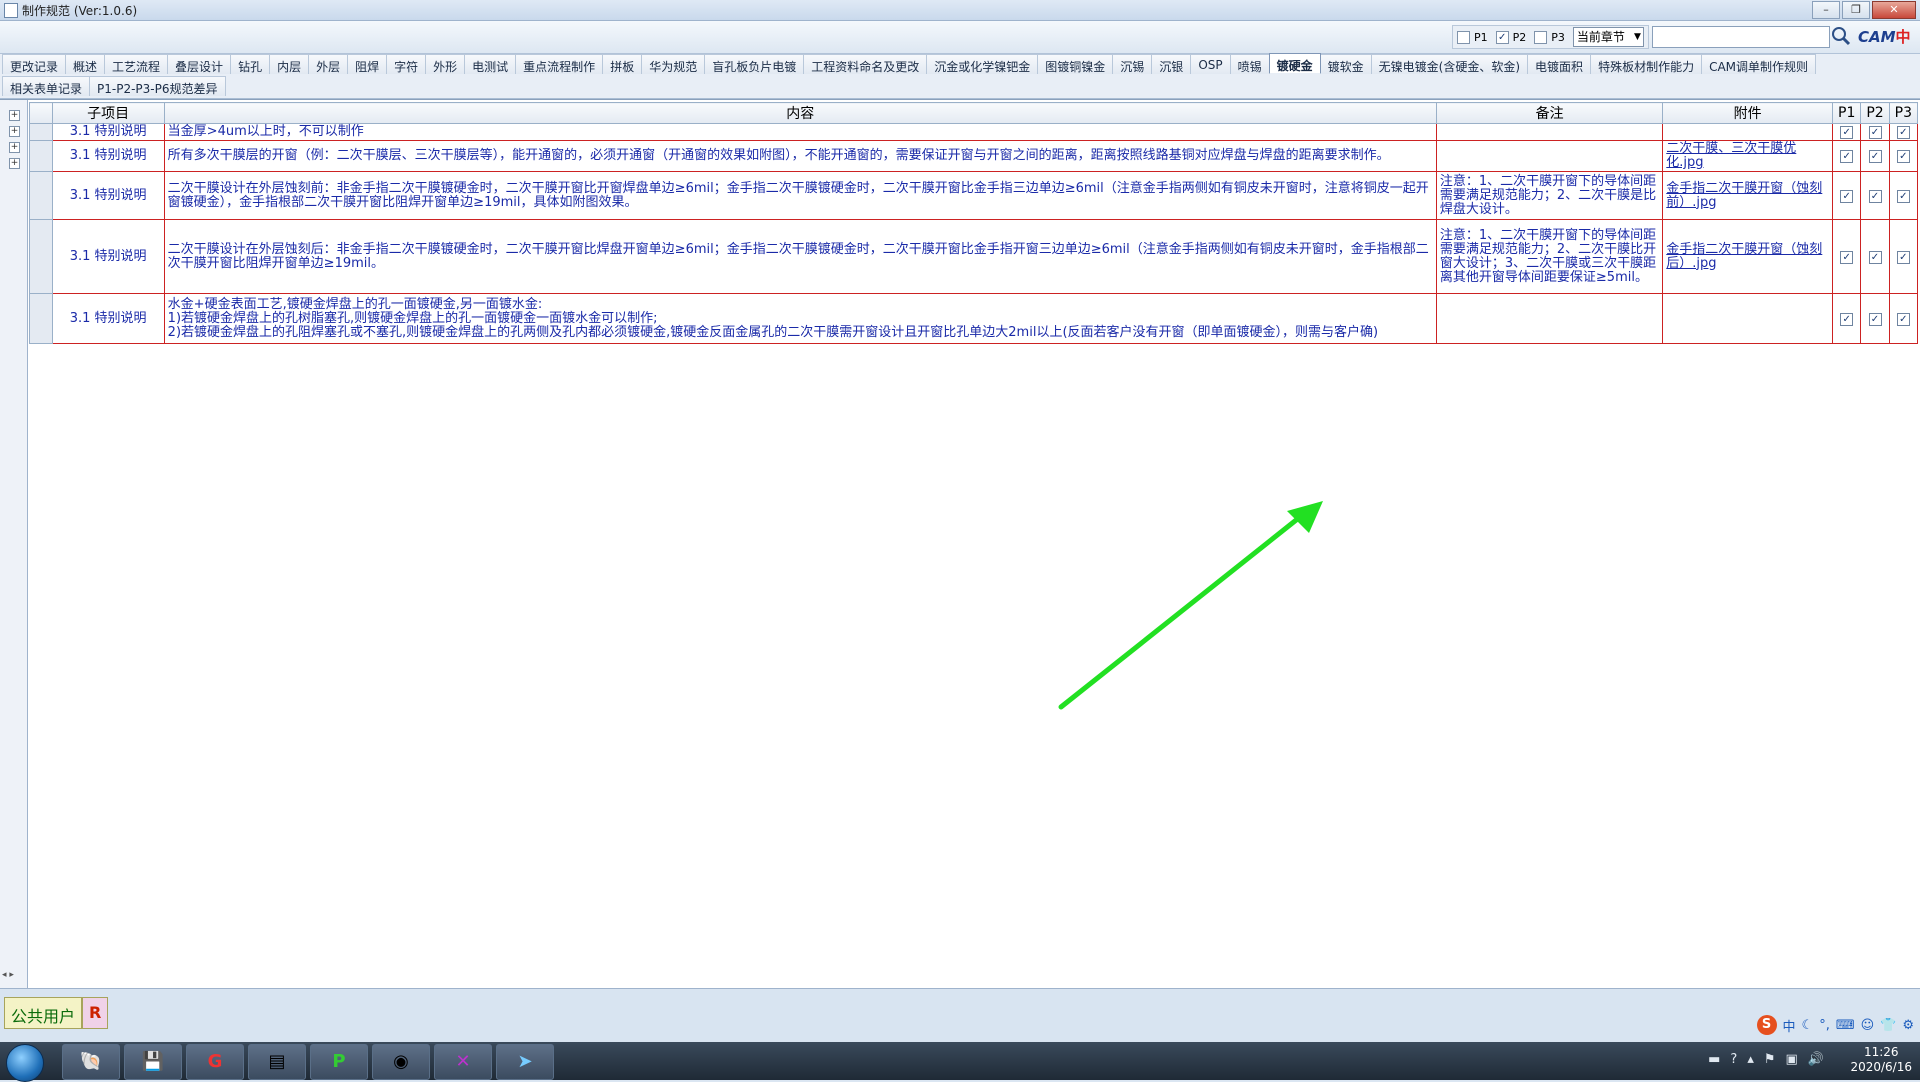 This screenshot has width=1920, height=1082. What do you see at coordinates (1766, 1025) in the screenshot?
I see `sogou-ime-icon: S` at bounding box center [1766, 1025].